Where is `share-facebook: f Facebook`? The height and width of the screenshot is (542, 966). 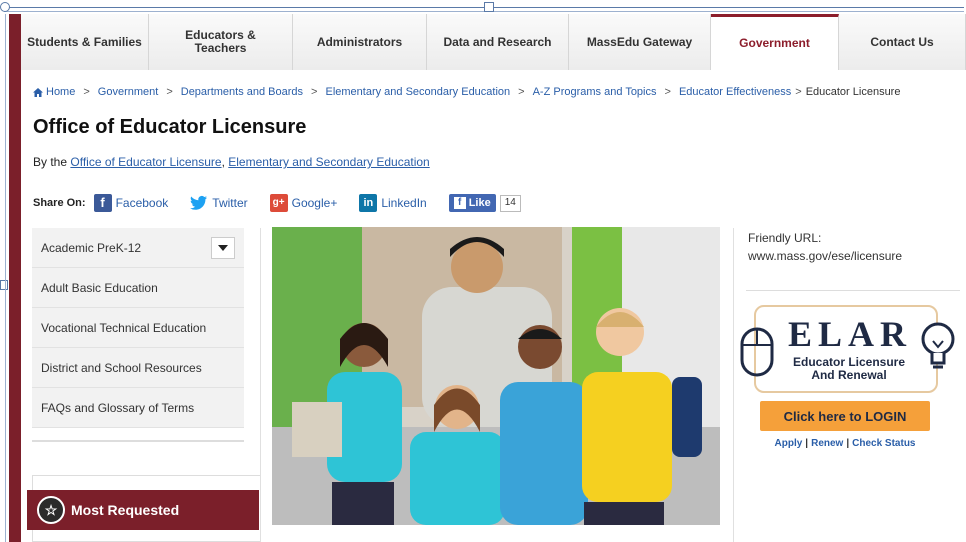 share-facebook: f Facebook is located at coordinates (131, 203).